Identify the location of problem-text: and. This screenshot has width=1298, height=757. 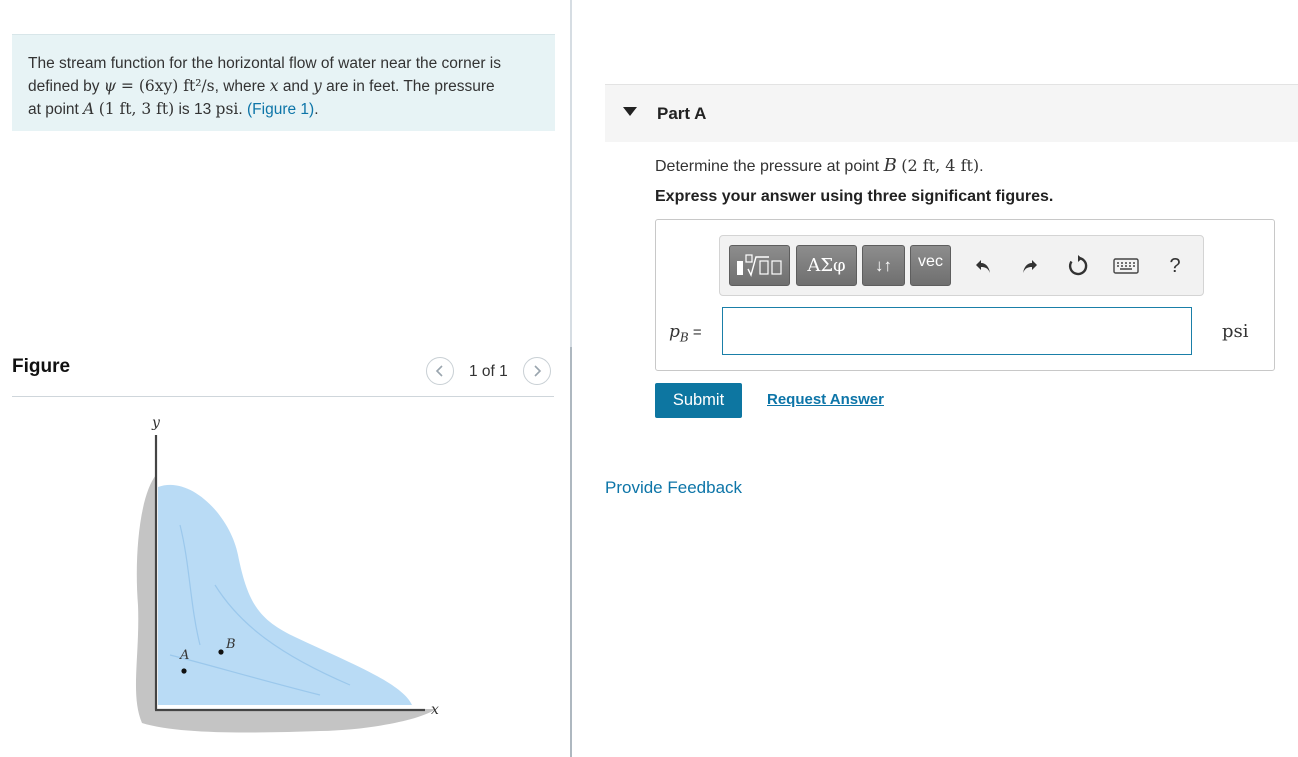
(295, 86).